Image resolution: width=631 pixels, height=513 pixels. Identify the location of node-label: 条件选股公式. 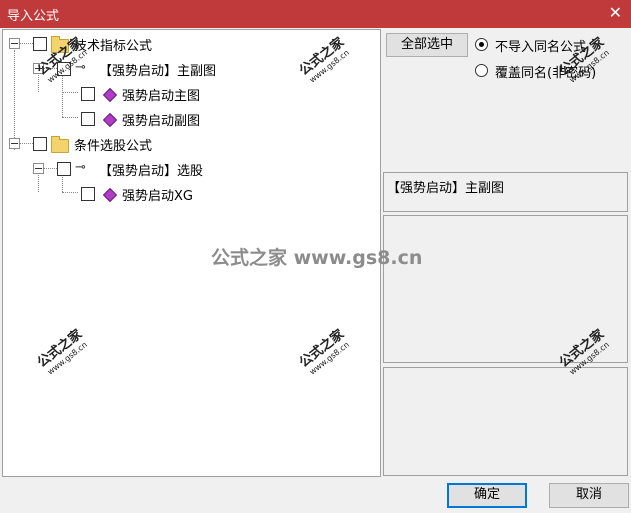
(113, 146).